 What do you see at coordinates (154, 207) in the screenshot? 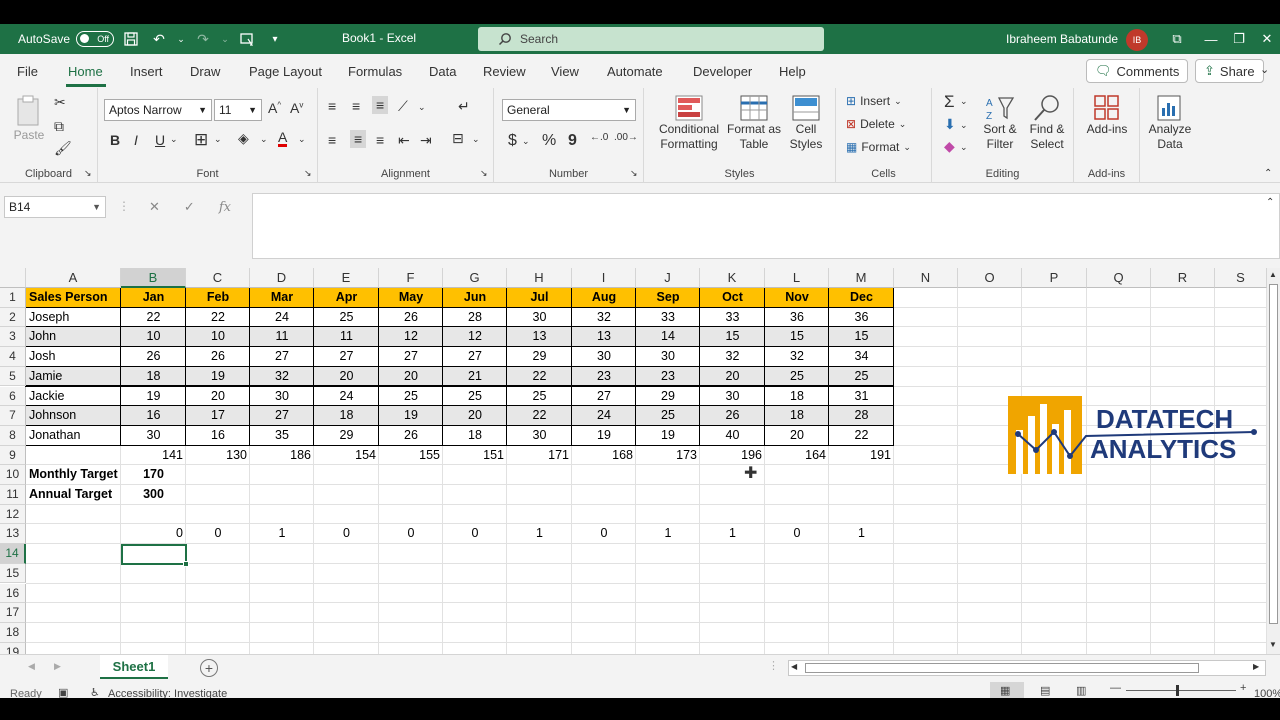
I see `cancel-icon: ✕` at bounding box center [154, 207].